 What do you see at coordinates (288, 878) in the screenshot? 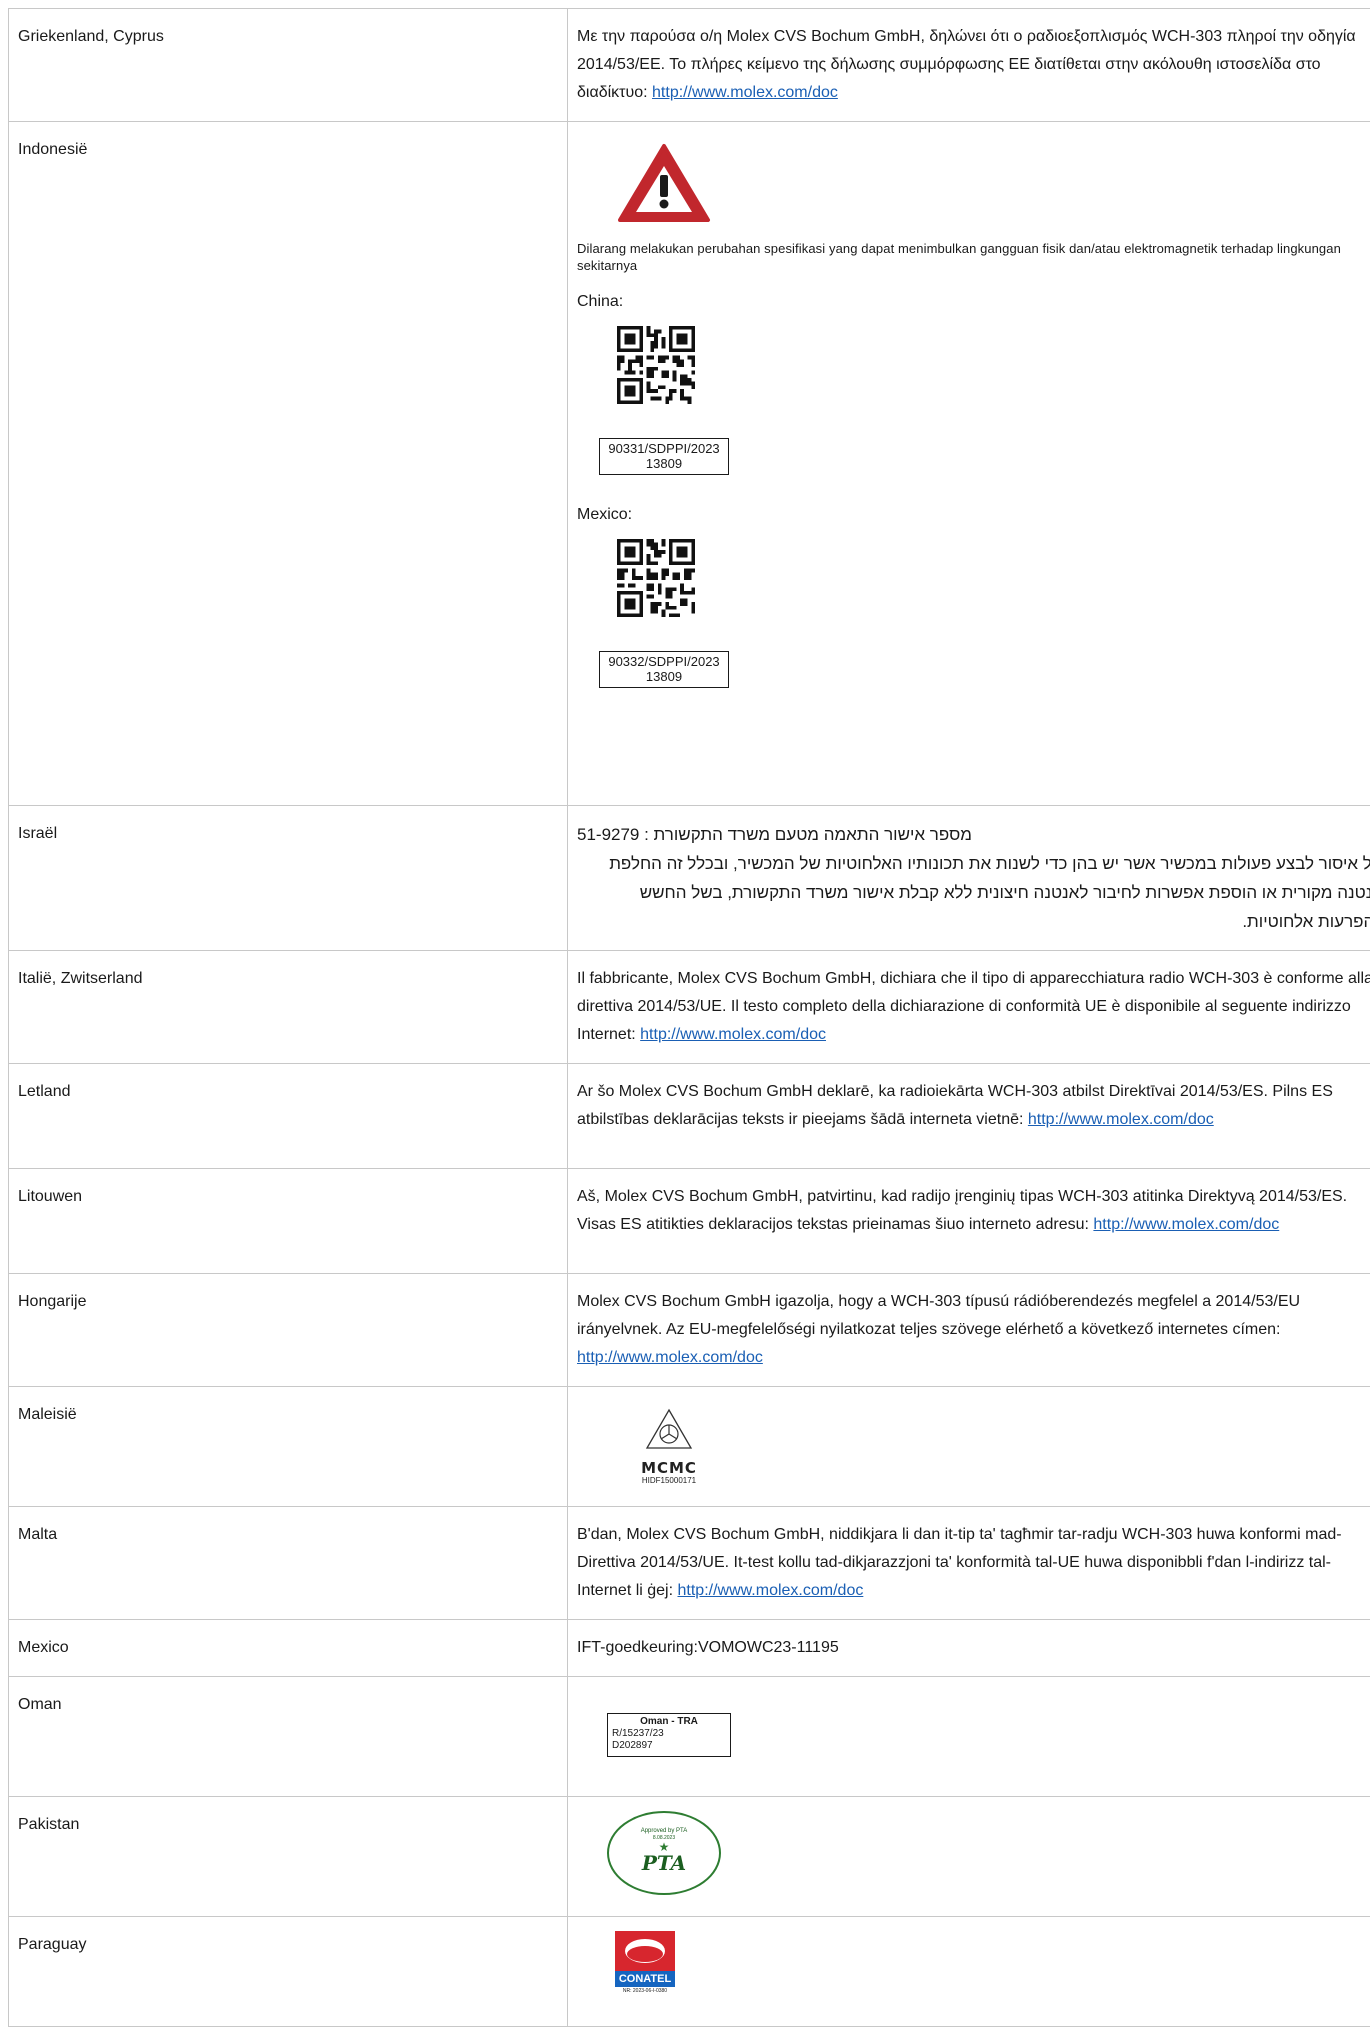
I see `country-cell: Israël` at bounding box center [288, 878].